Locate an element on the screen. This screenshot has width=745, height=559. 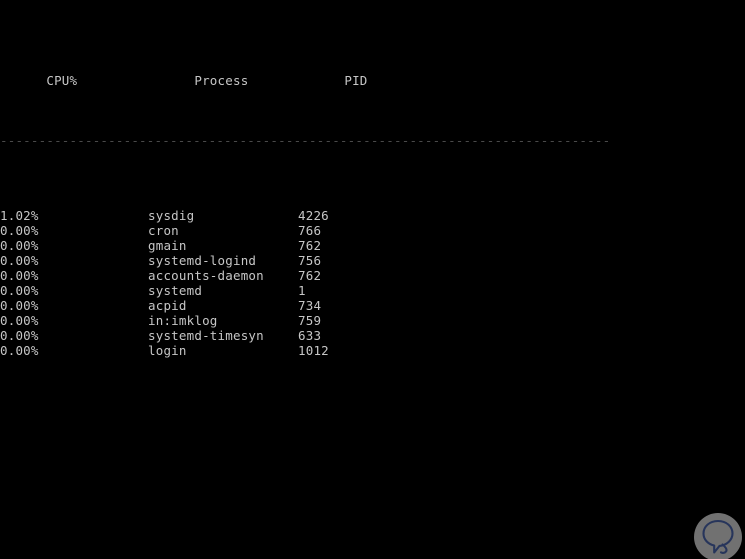
column-header-pid: PID is located at coordinates (356, 80).